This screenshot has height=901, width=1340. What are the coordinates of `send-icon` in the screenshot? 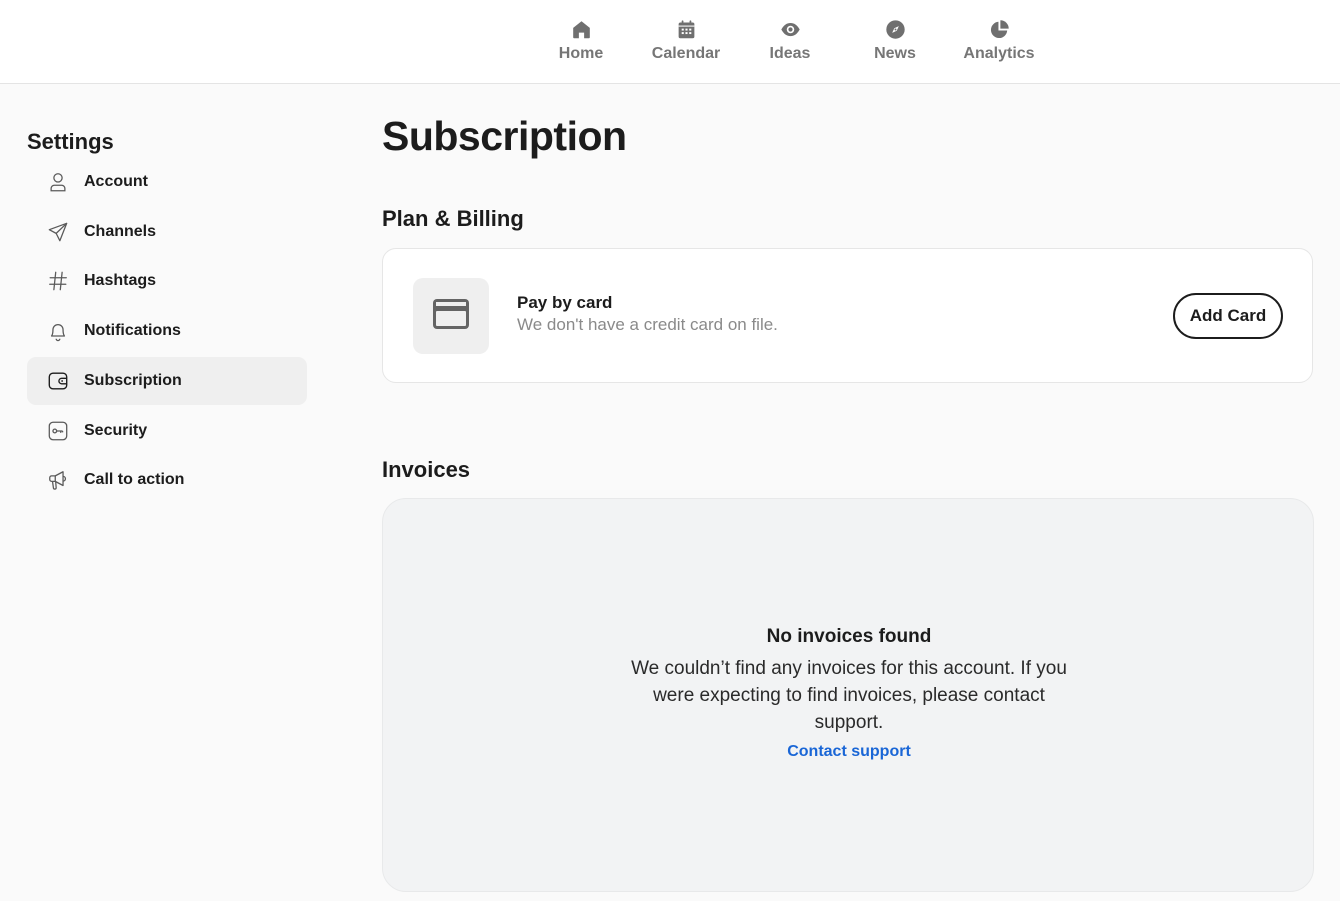 It's located at (58, 232).